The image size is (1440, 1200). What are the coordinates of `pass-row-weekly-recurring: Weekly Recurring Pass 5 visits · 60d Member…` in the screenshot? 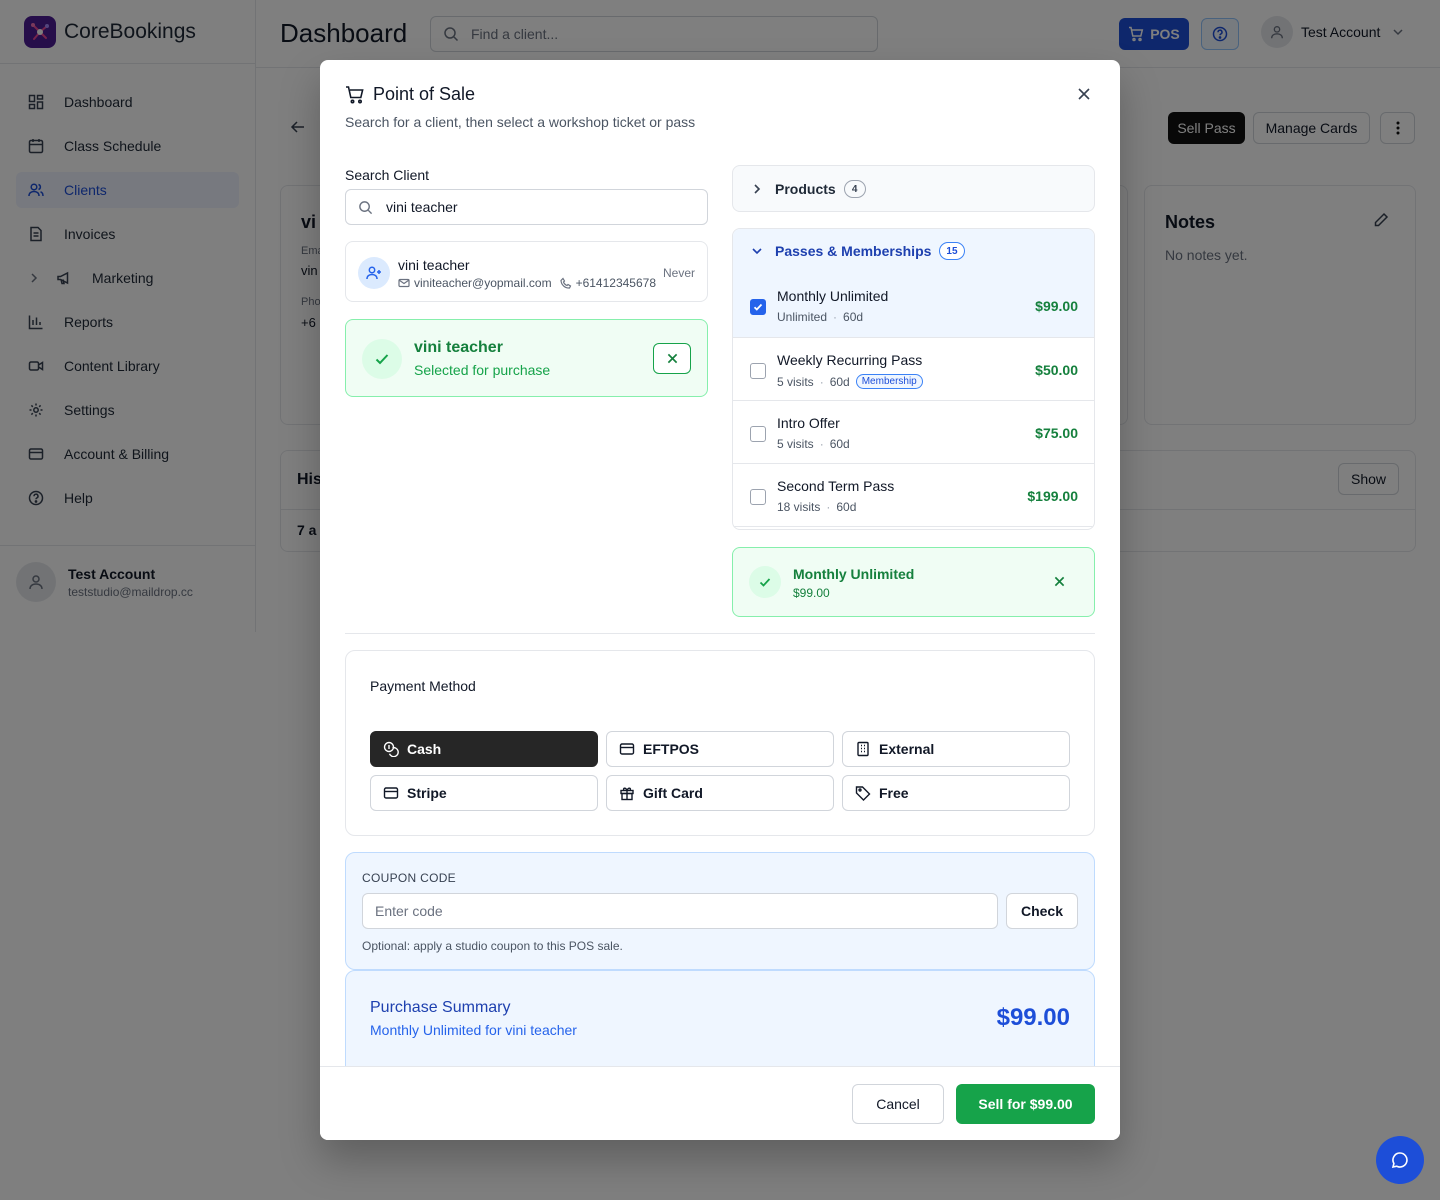 It's located at (913, 368).